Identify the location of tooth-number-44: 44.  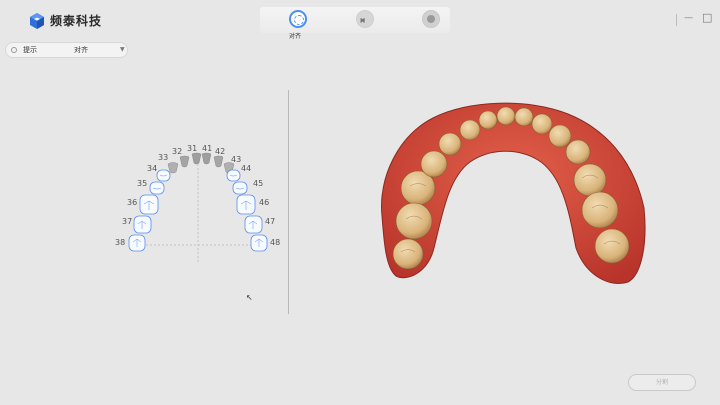
(246, 168).